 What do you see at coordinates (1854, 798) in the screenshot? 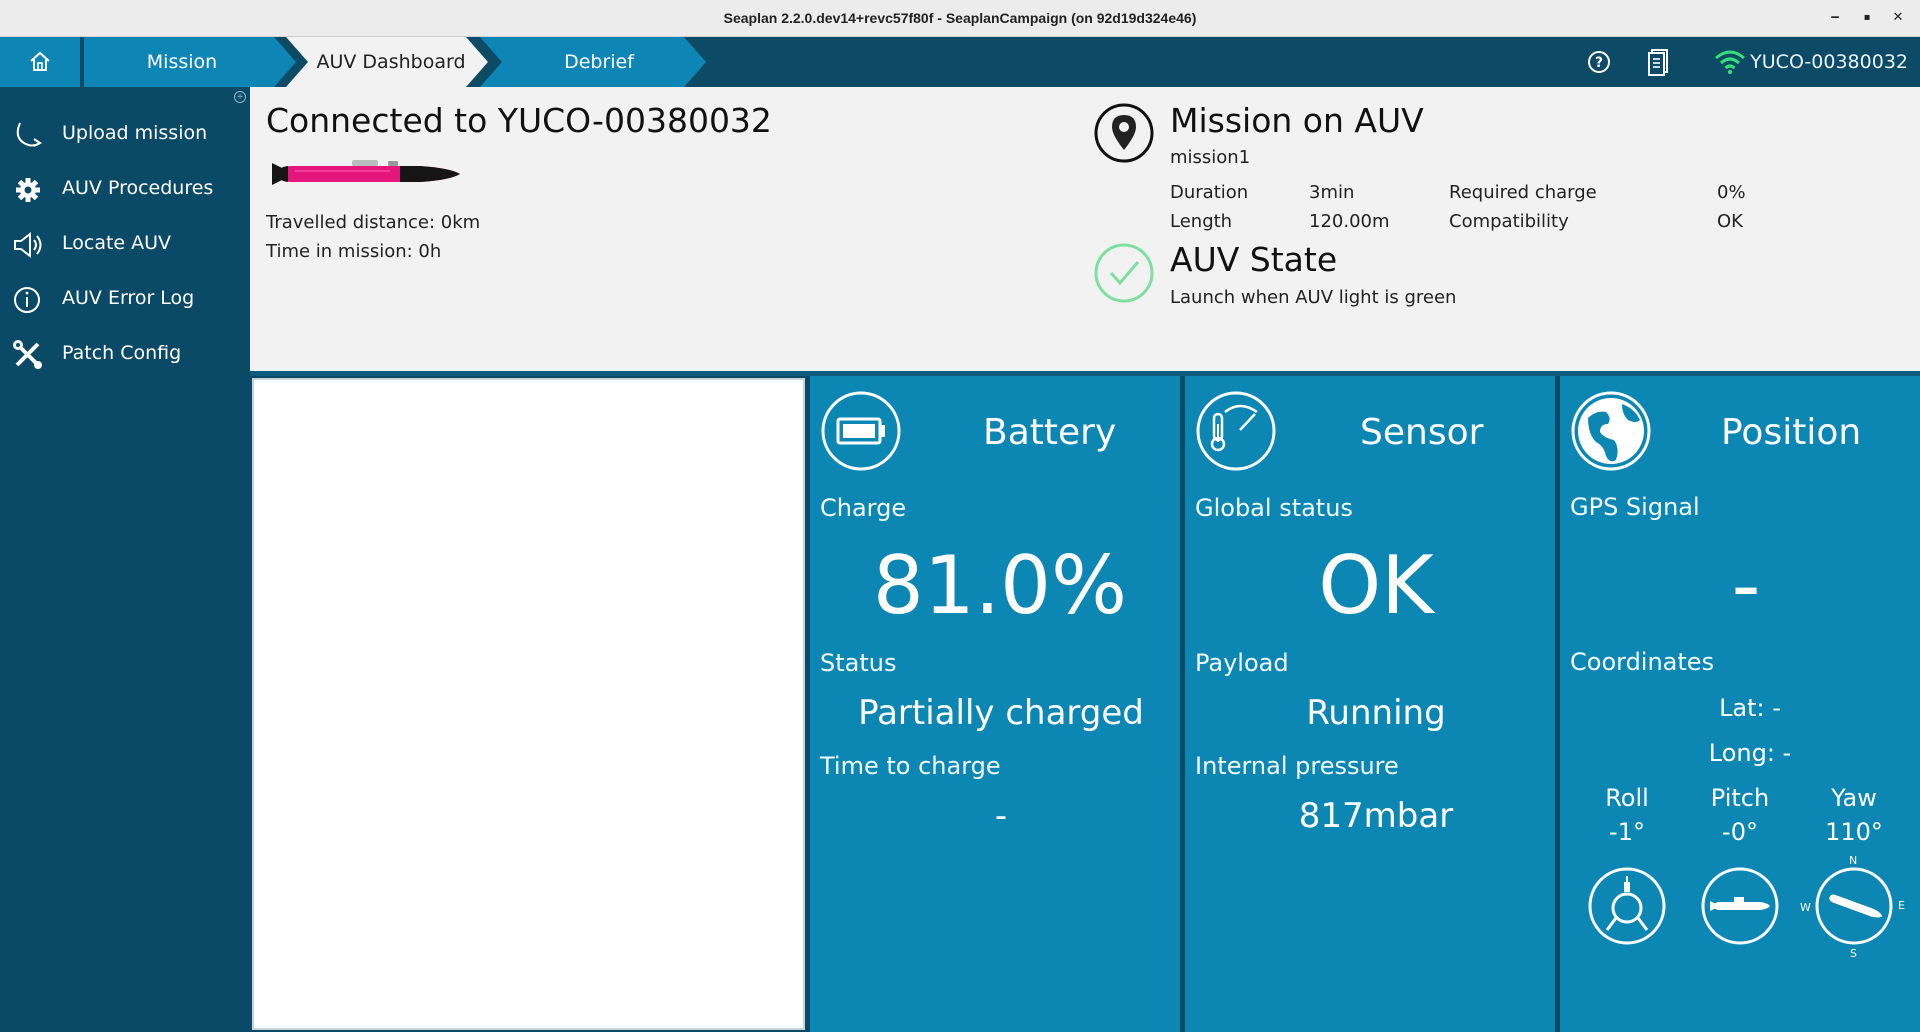
I see `yaw-label: Yaw` at bounding box center [1854, 798].